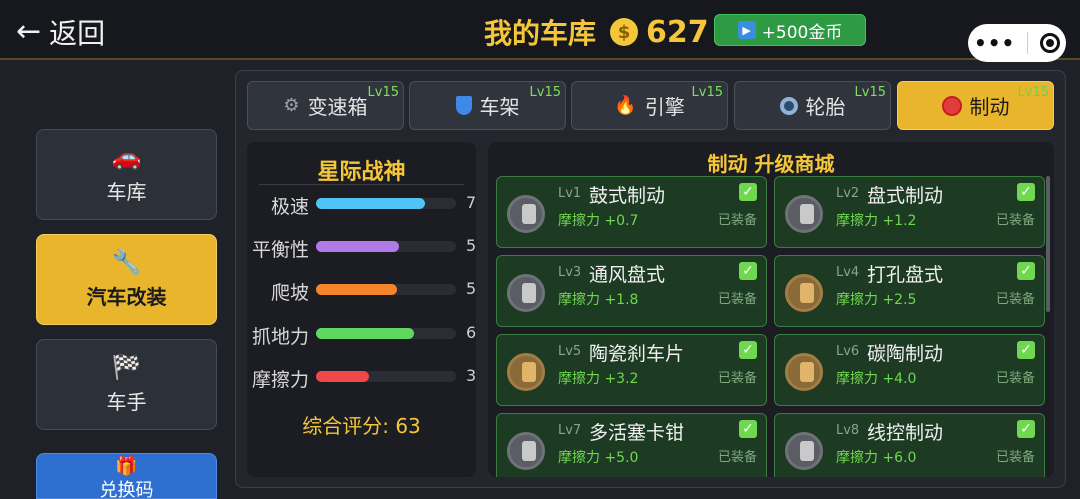 The height and width of the screenshot is (499, 1080). I want to click on stat-label: 摩擦力, so click(280, 380).